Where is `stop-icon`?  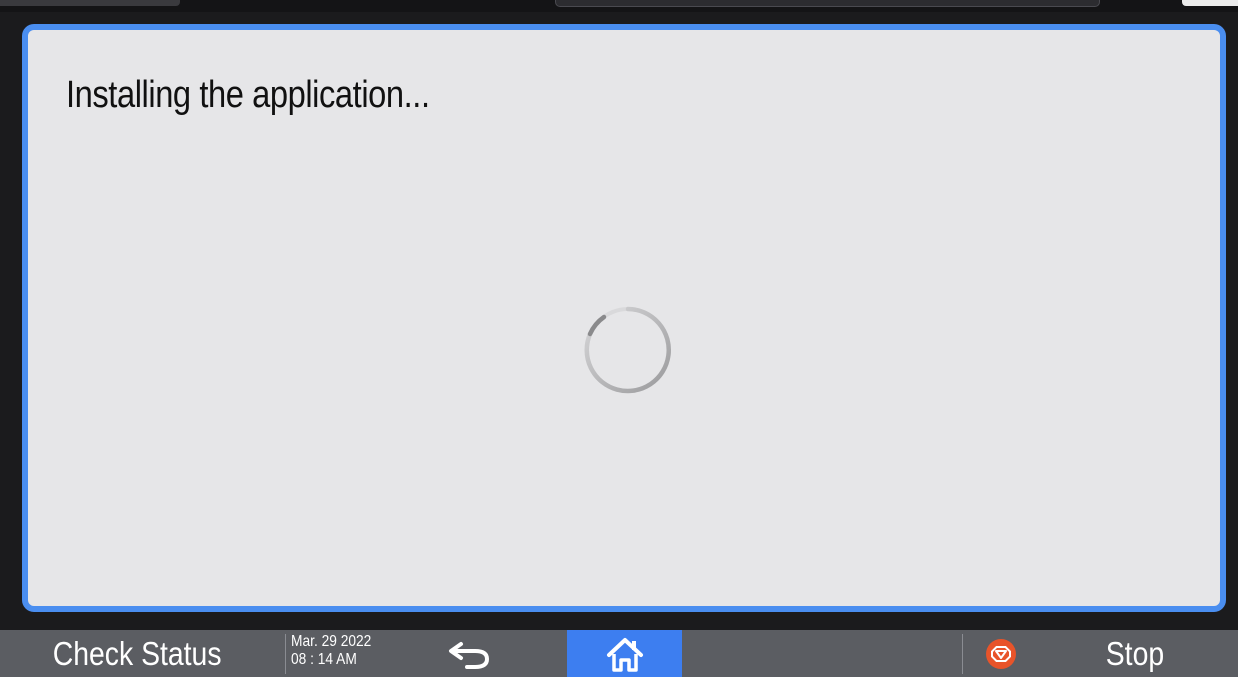
stop-icon is located at coordinates (1001, 654).